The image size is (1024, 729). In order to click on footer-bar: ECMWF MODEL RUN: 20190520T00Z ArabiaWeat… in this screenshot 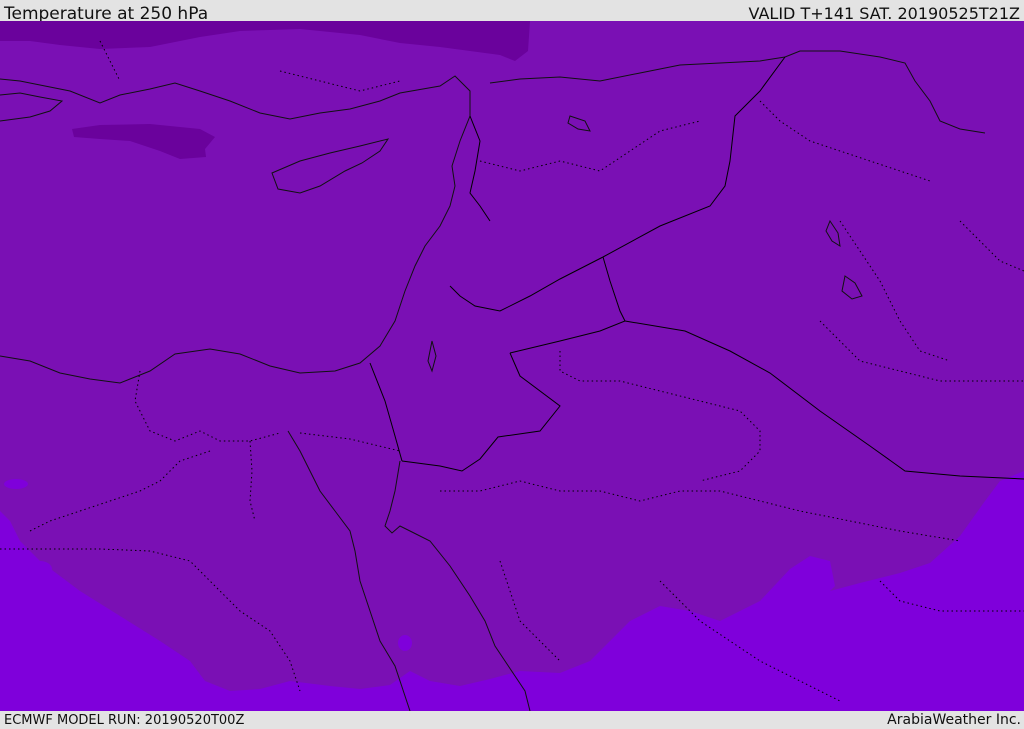, I will do `click(512, 720)`.